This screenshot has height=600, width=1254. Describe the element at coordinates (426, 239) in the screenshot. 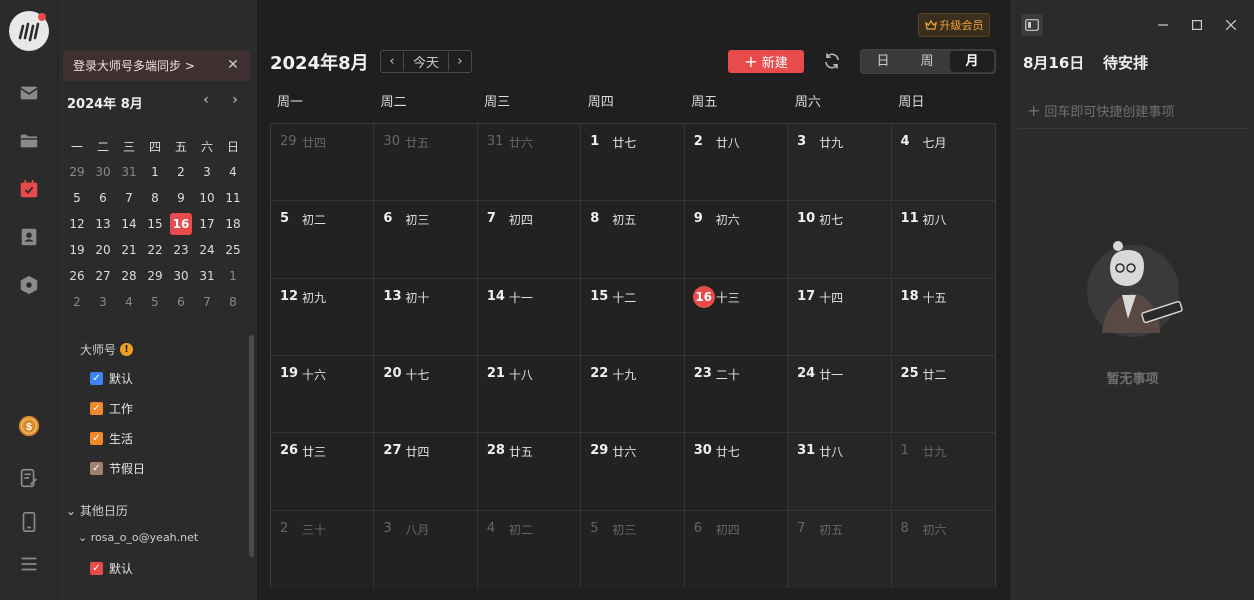

I see `day-cell: 6 初三` at that location.